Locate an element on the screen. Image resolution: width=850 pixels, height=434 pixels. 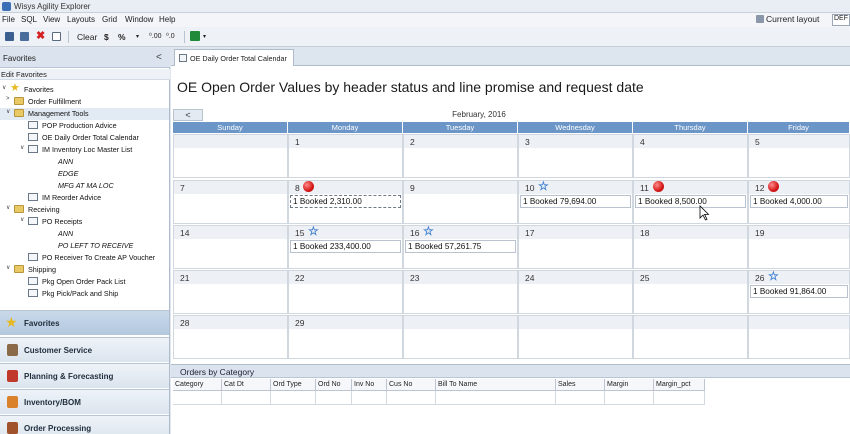
previous-month-button: < is located at coordinates (188, 115).